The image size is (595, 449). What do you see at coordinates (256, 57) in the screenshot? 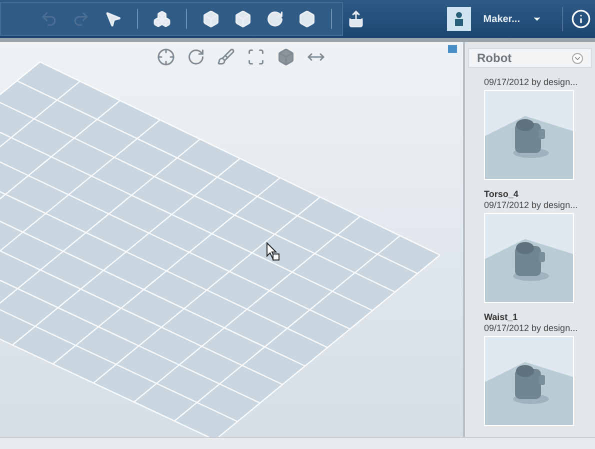
I see `fit-icon` at bounding box center [256, 57].